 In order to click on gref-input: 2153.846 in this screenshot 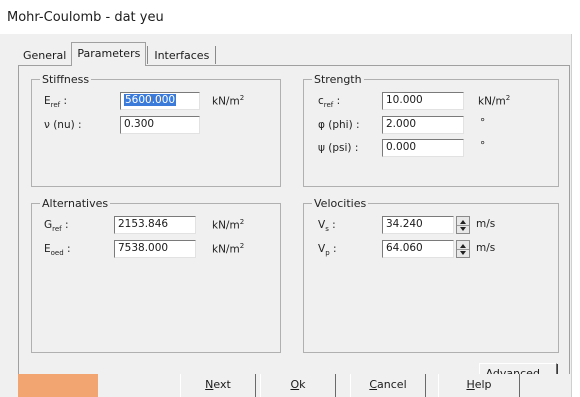, I will do `click(155, 225)`.